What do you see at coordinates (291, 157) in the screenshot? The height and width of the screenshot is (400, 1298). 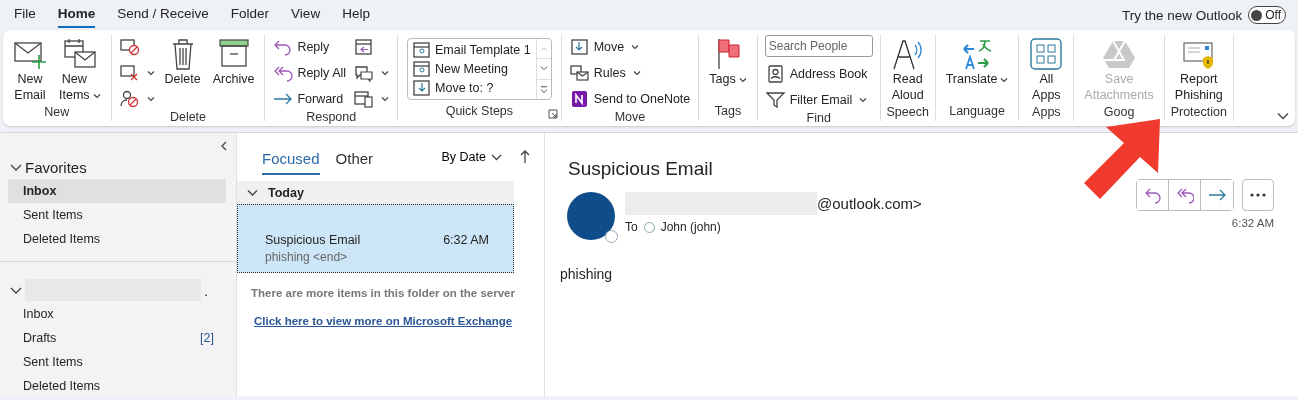 I see `list-tab: Focused` at bounding box center [291, 157].